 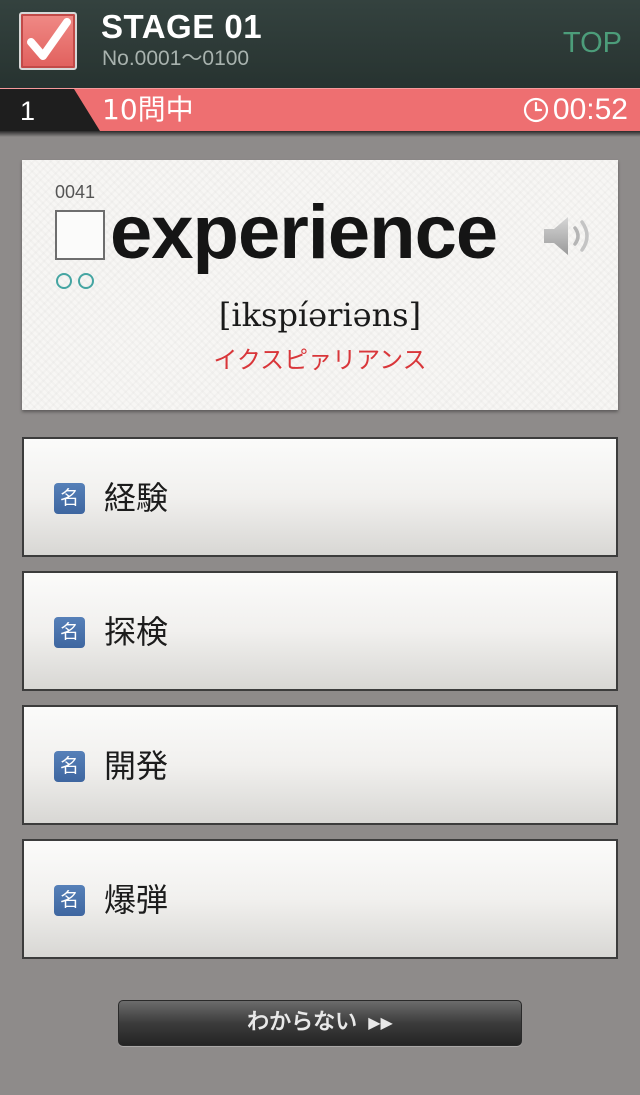 I want to click on checkbox-icon, so click(x=48, y=41).